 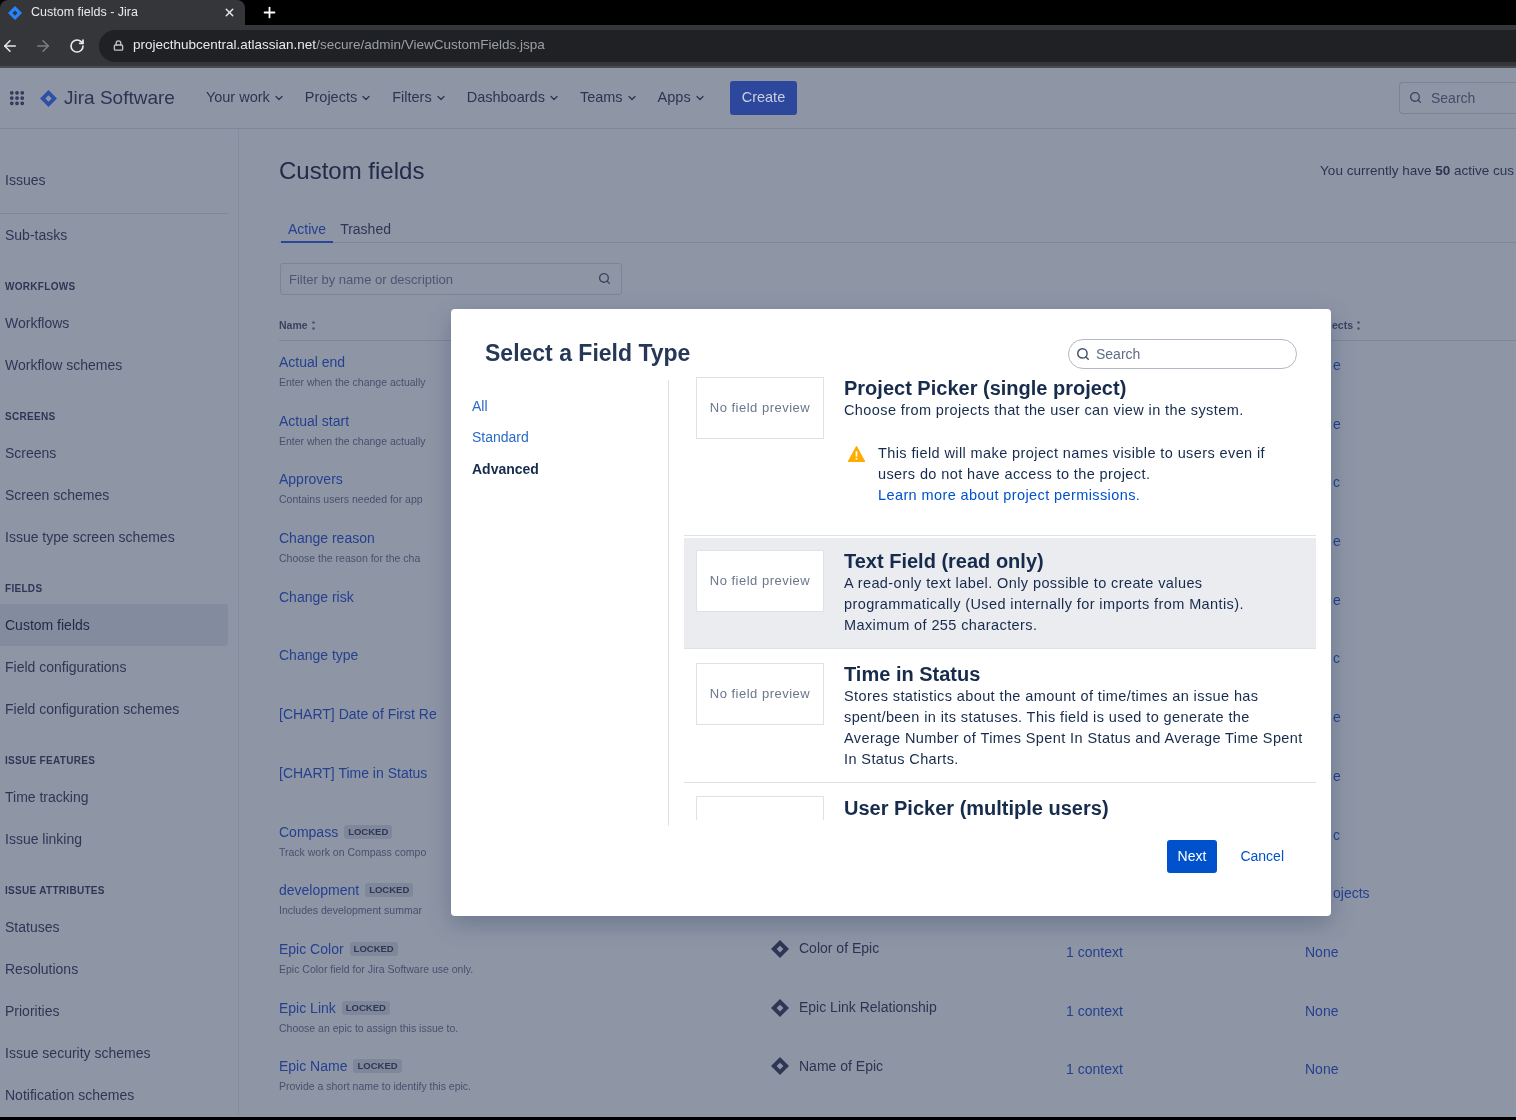 I want to click on field-type-text: Name of Epic, so click(x=841, y=1066).